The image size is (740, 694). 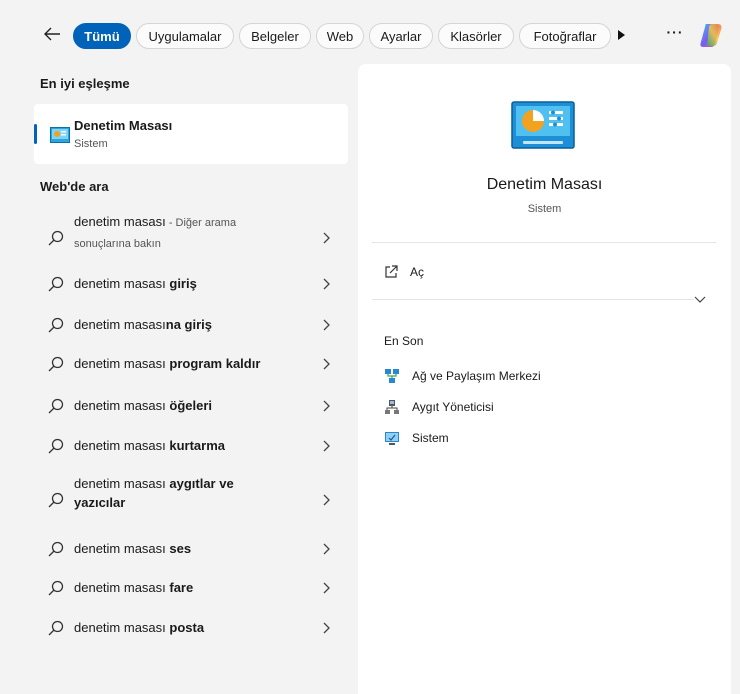 What do you see at coordinates (167, 363) in the screenshot?
I see `web-result-text: denetim masası program kaldır` at bounding box center [167, 363].